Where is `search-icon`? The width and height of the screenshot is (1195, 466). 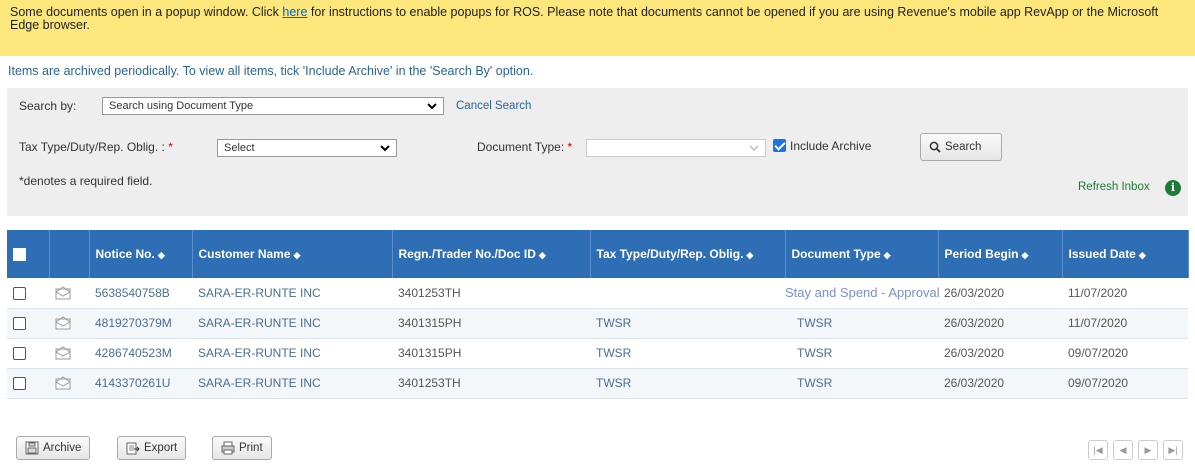
search-icon is located at coordinates (935, 147).